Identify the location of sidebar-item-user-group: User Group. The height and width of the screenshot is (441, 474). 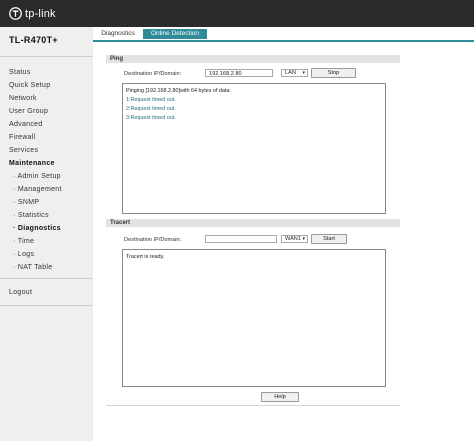
(28, 111).